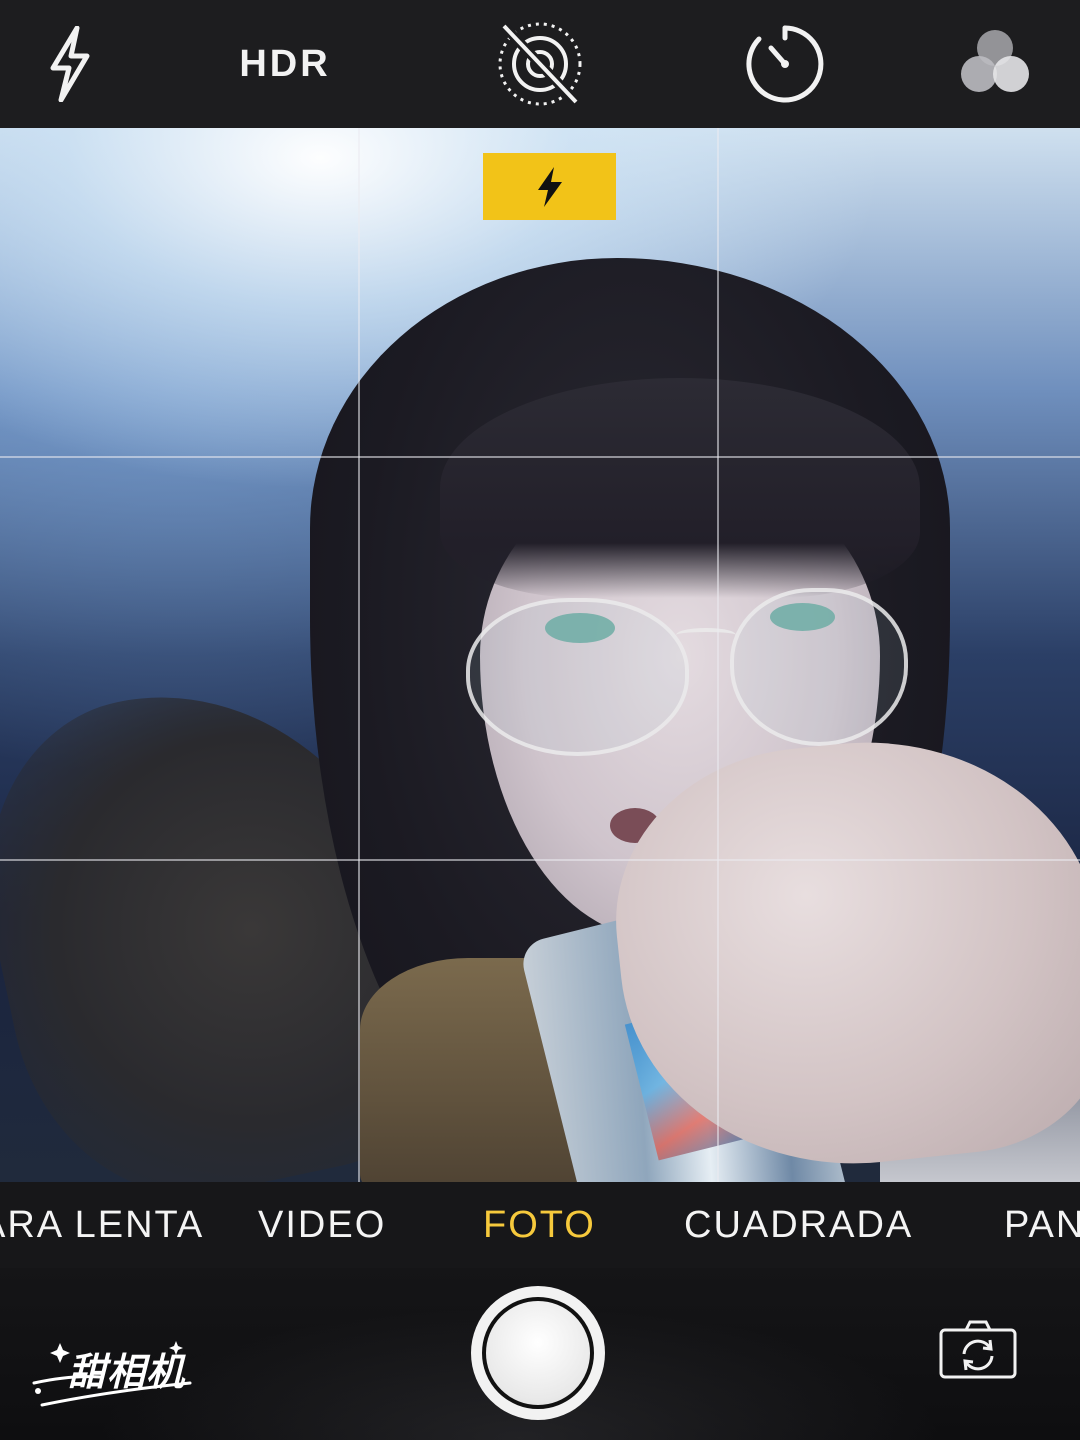 The image size is (1080, 1440). I want to click on scene-glasses-right, so click(819, 667).